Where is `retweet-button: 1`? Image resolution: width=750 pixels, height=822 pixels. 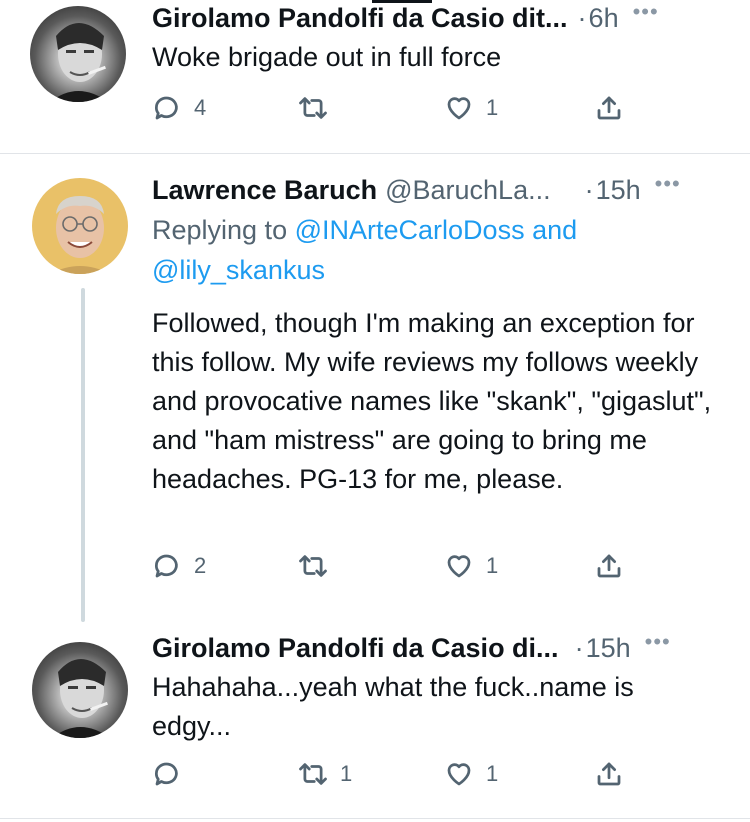
retweet-button: 1 is located at coordinates (325, 774).